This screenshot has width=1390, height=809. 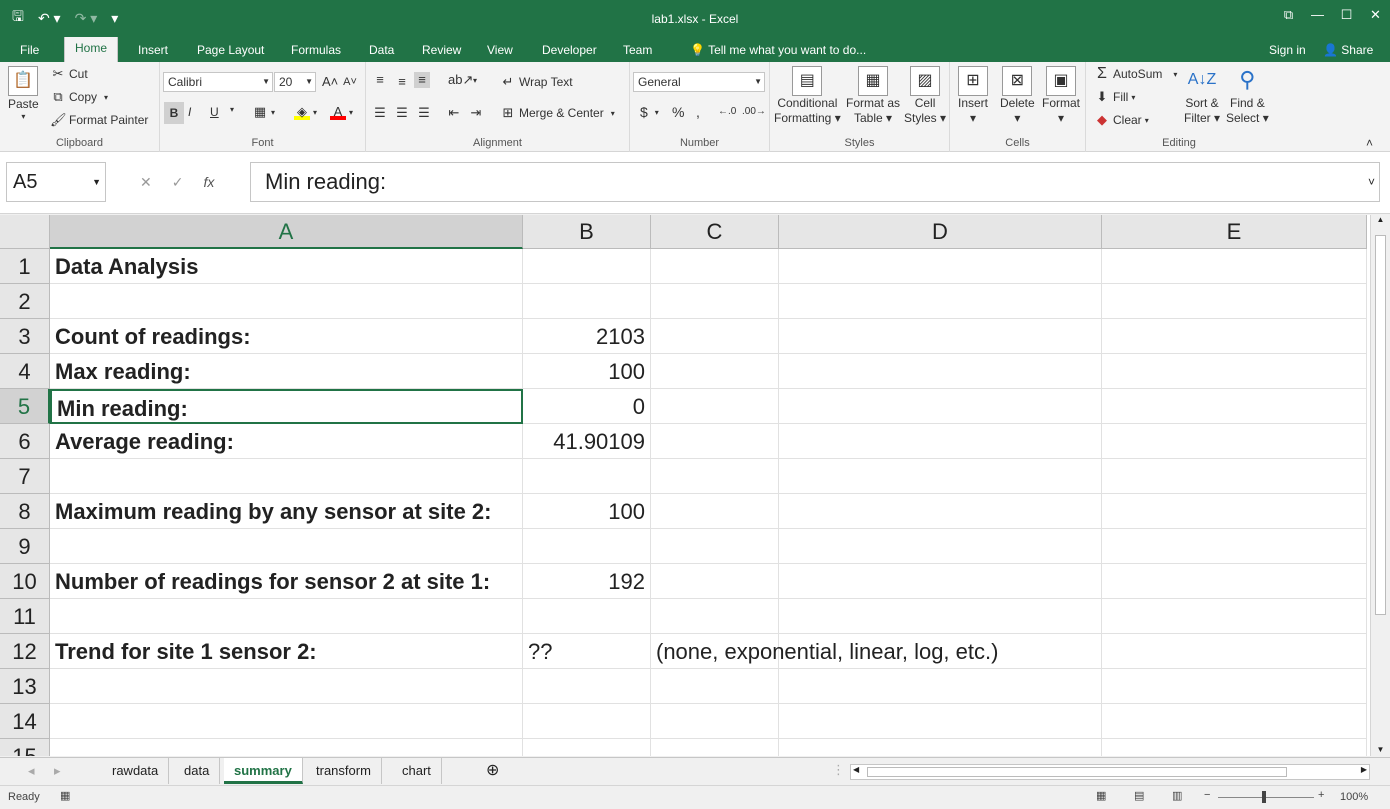 What do you see at coordinates (940, 581) in the screenshot?
I see `cell-d10` at bounding box center [940, 581].